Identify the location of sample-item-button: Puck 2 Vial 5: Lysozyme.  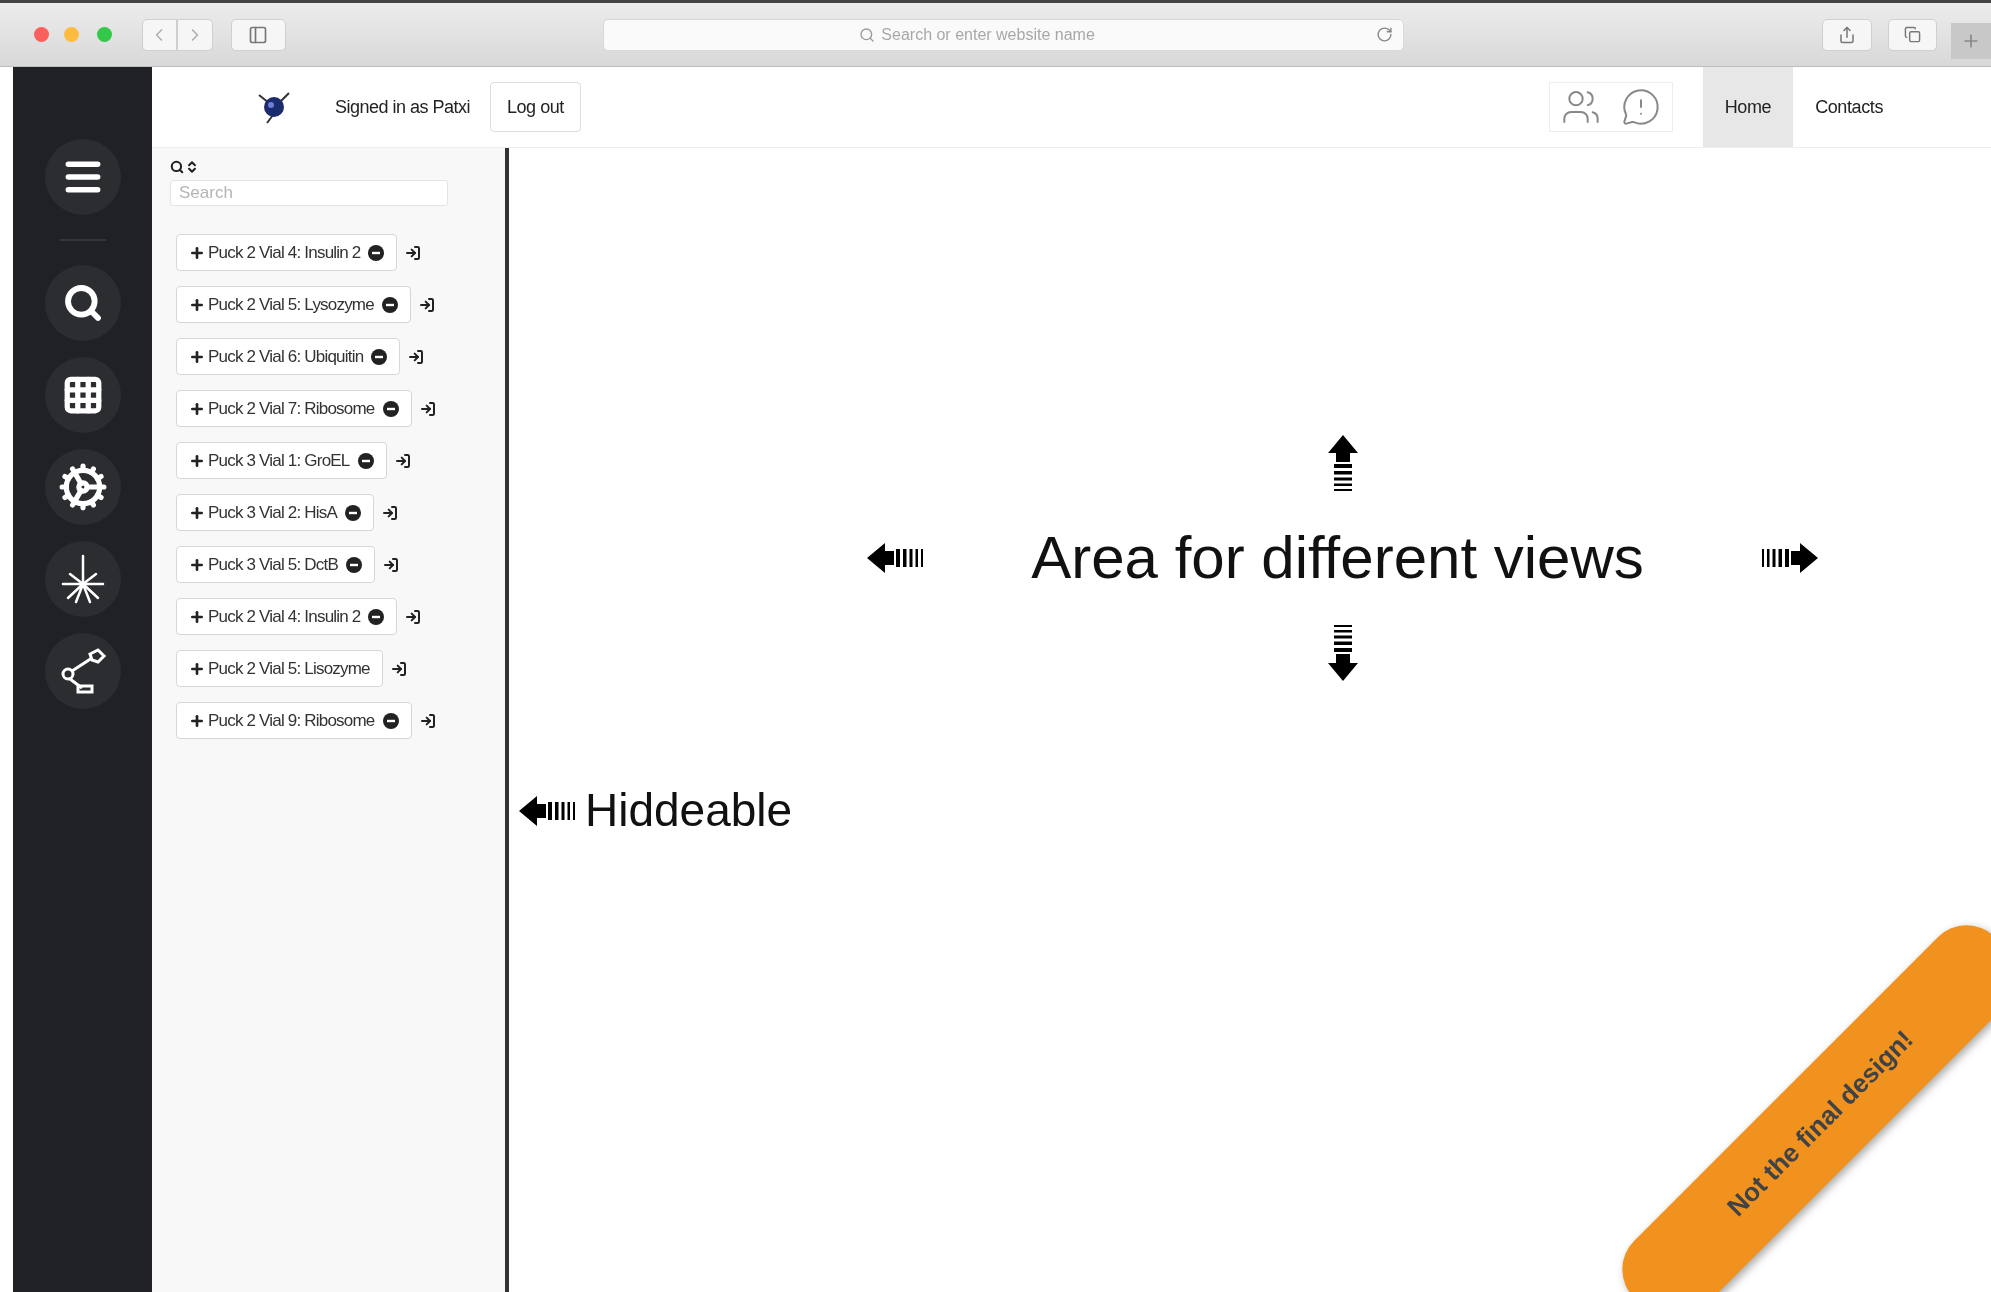
(293, 304).